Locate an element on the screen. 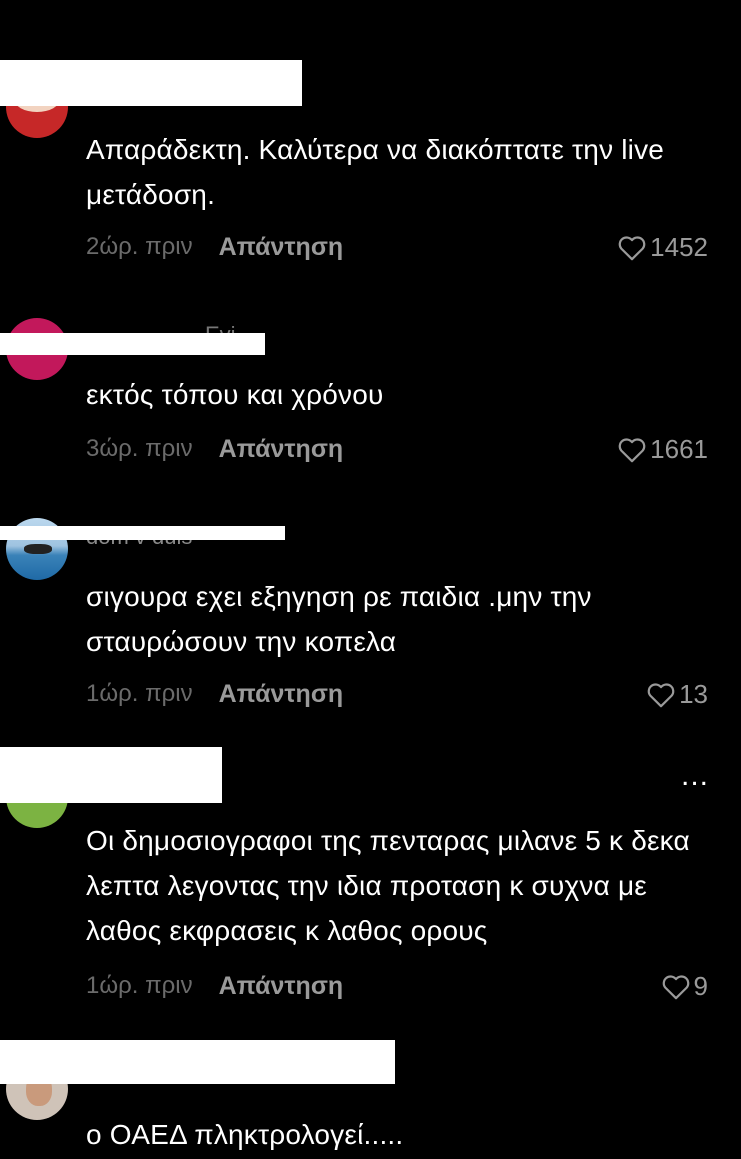 The width and height of the screenshot is (741, 1159). like-button: 1661 is located at coordinates (662, 449).